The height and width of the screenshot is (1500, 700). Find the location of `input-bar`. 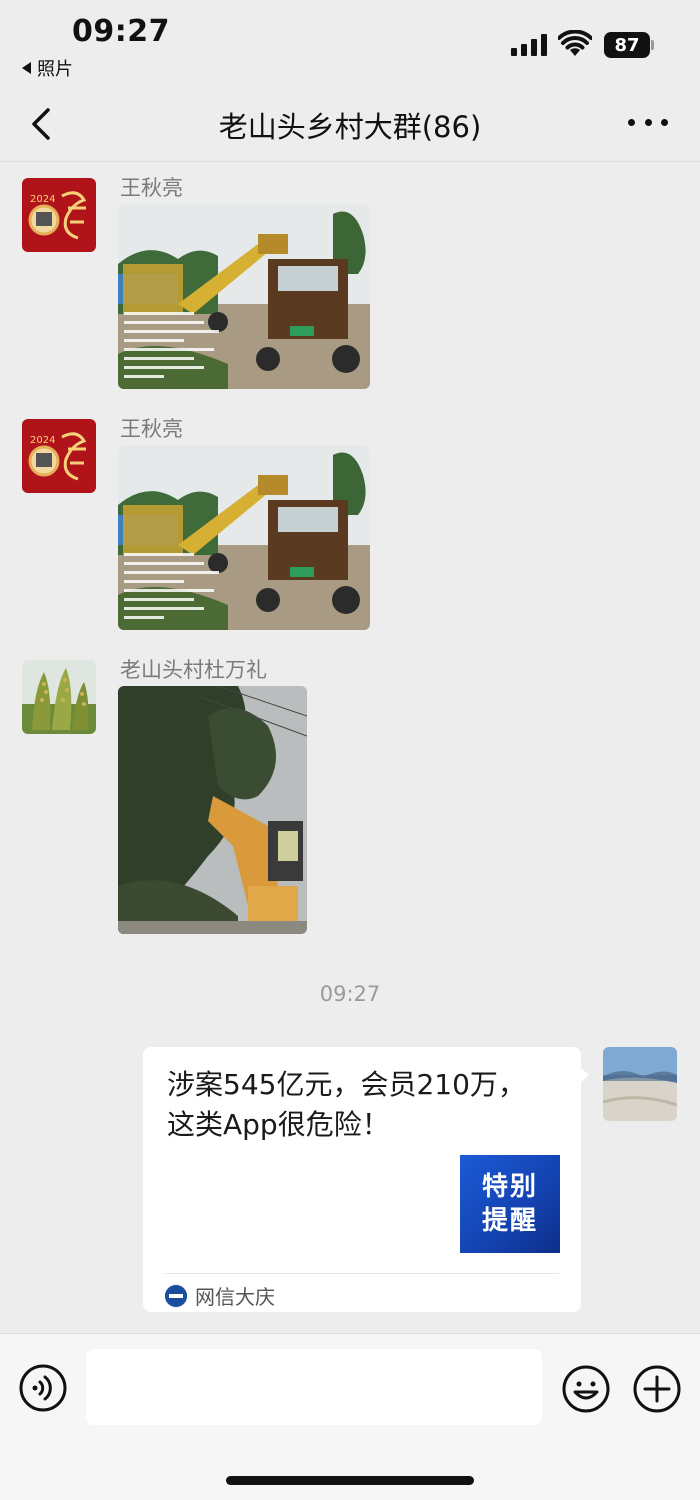

input-bar is located at coordinates (350, 1416).